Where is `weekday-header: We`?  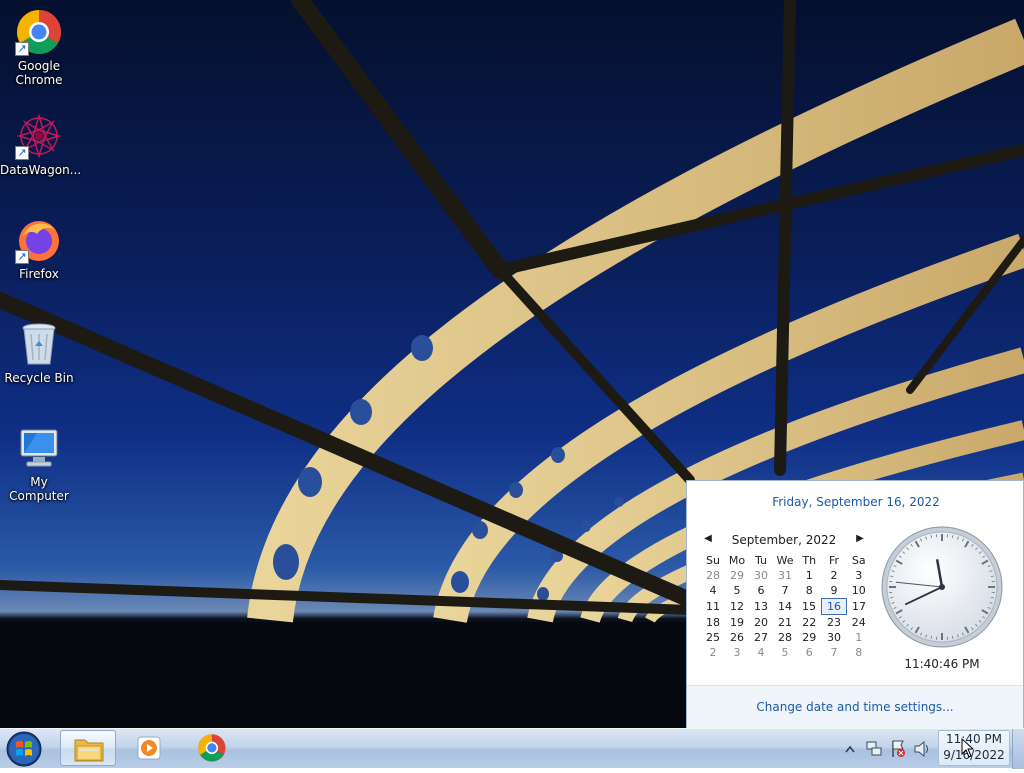
weekday-header: We is located at coordinates (785, 560).